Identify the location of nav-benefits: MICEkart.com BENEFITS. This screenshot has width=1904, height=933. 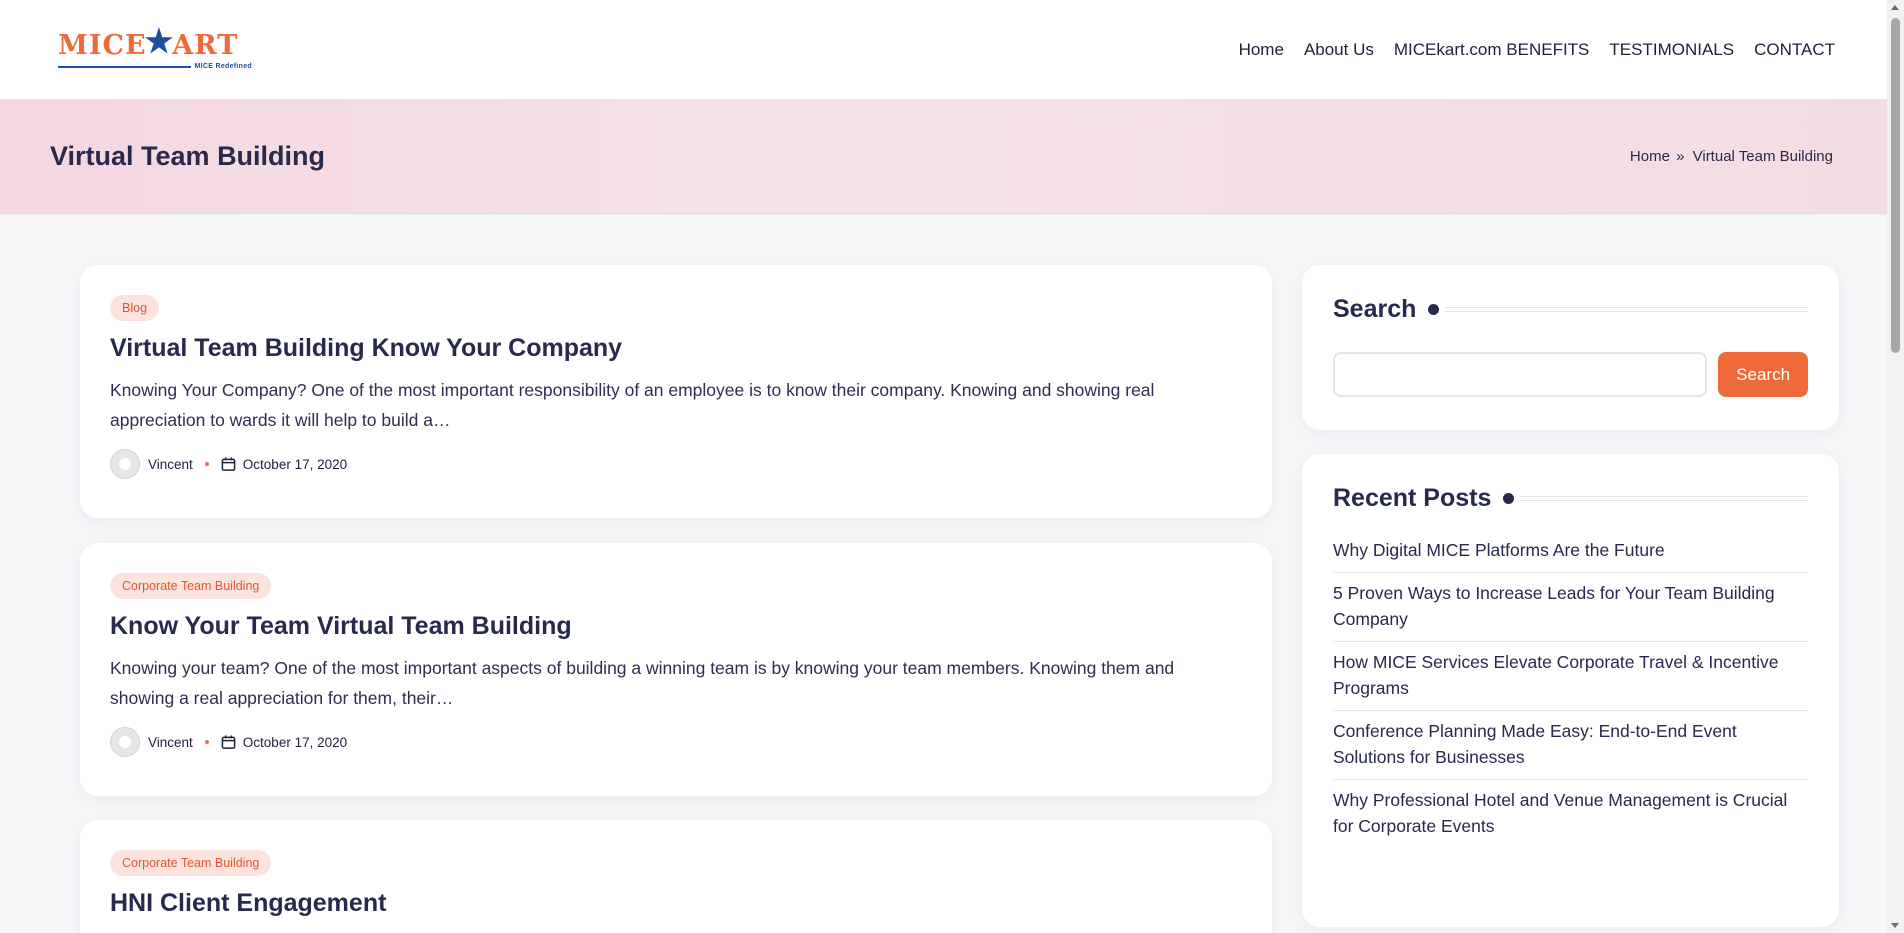
(1492, 50).